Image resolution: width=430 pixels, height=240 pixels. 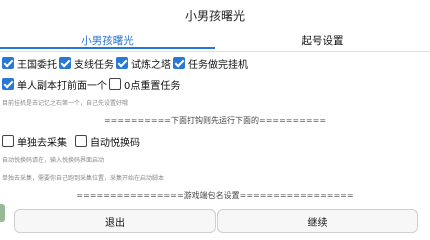 What do you see at coordinates (83, 178) in the screenshot?
I see `solo-gather-note: 单独去采集，需要你自己跑到采集位置，采集开始在启动脚本` at bounding box center [83, 178].